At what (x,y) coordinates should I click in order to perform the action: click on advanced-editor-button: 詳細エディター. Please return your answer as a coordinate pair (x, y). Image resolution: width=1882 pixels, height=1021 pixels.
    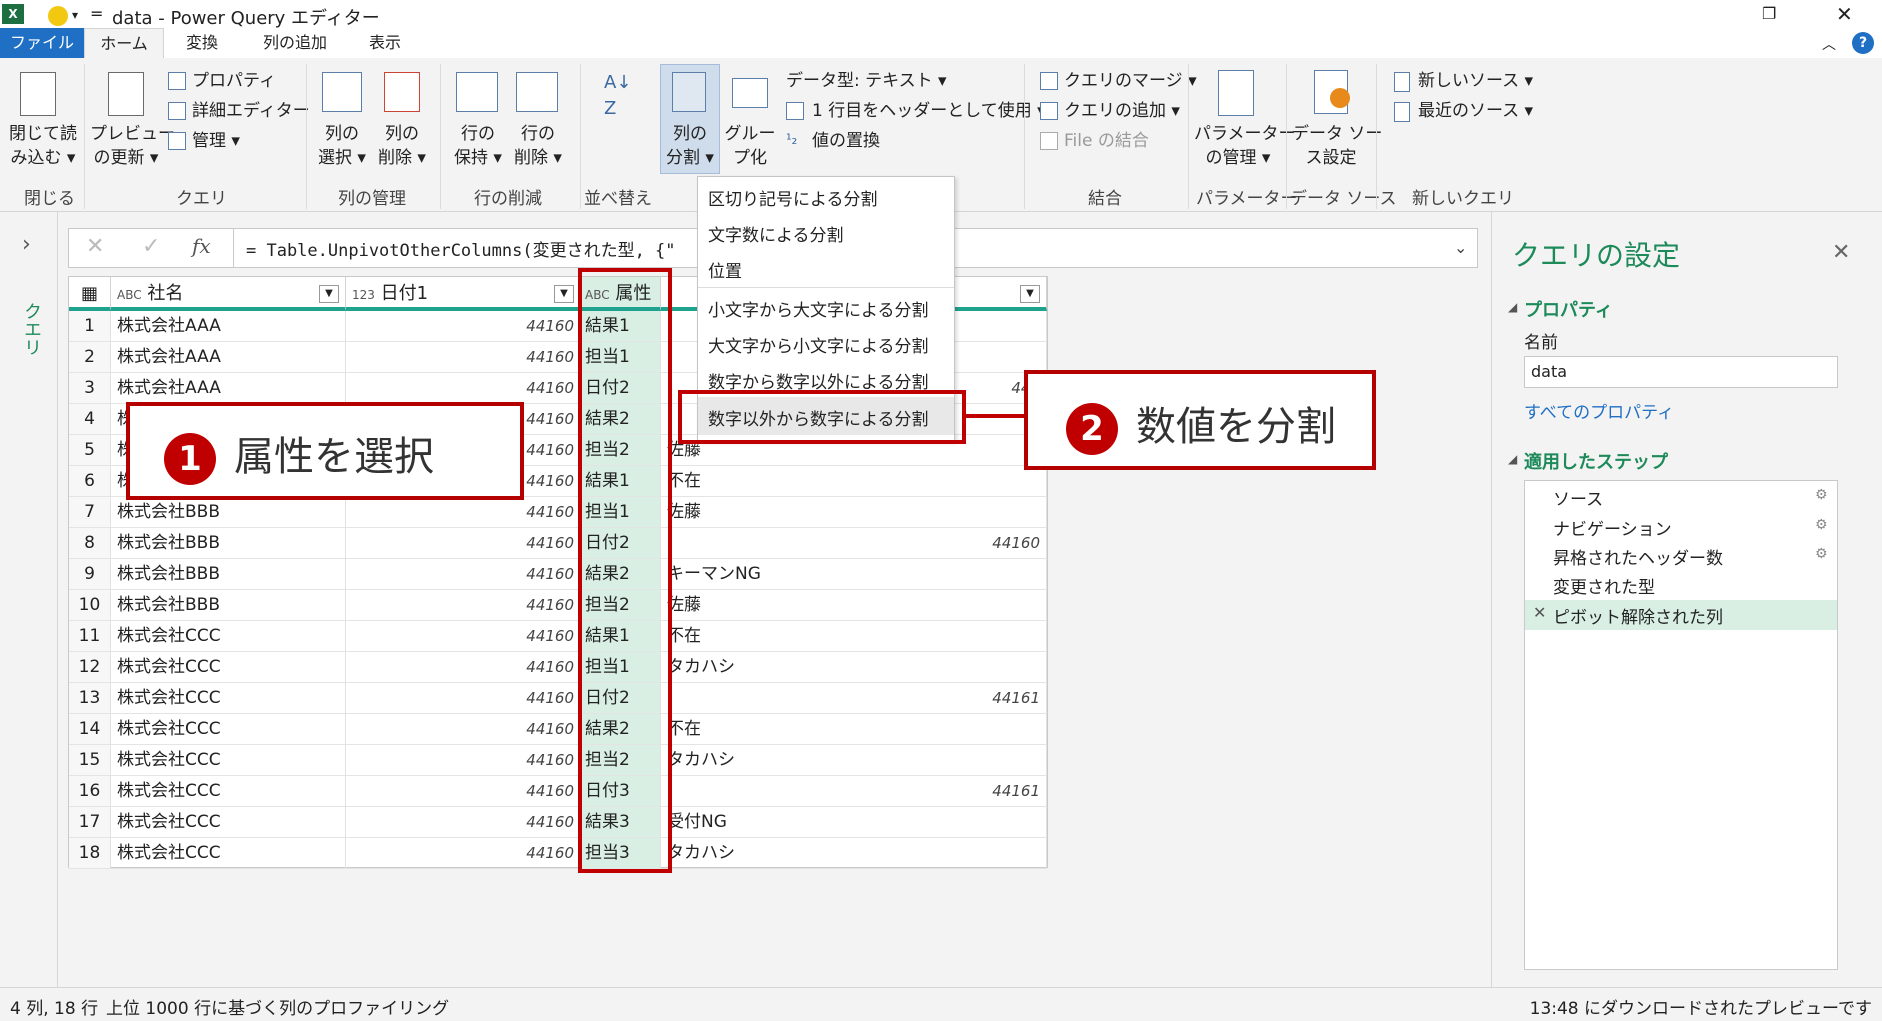
    Looking at the image, I should click on (251, 111).